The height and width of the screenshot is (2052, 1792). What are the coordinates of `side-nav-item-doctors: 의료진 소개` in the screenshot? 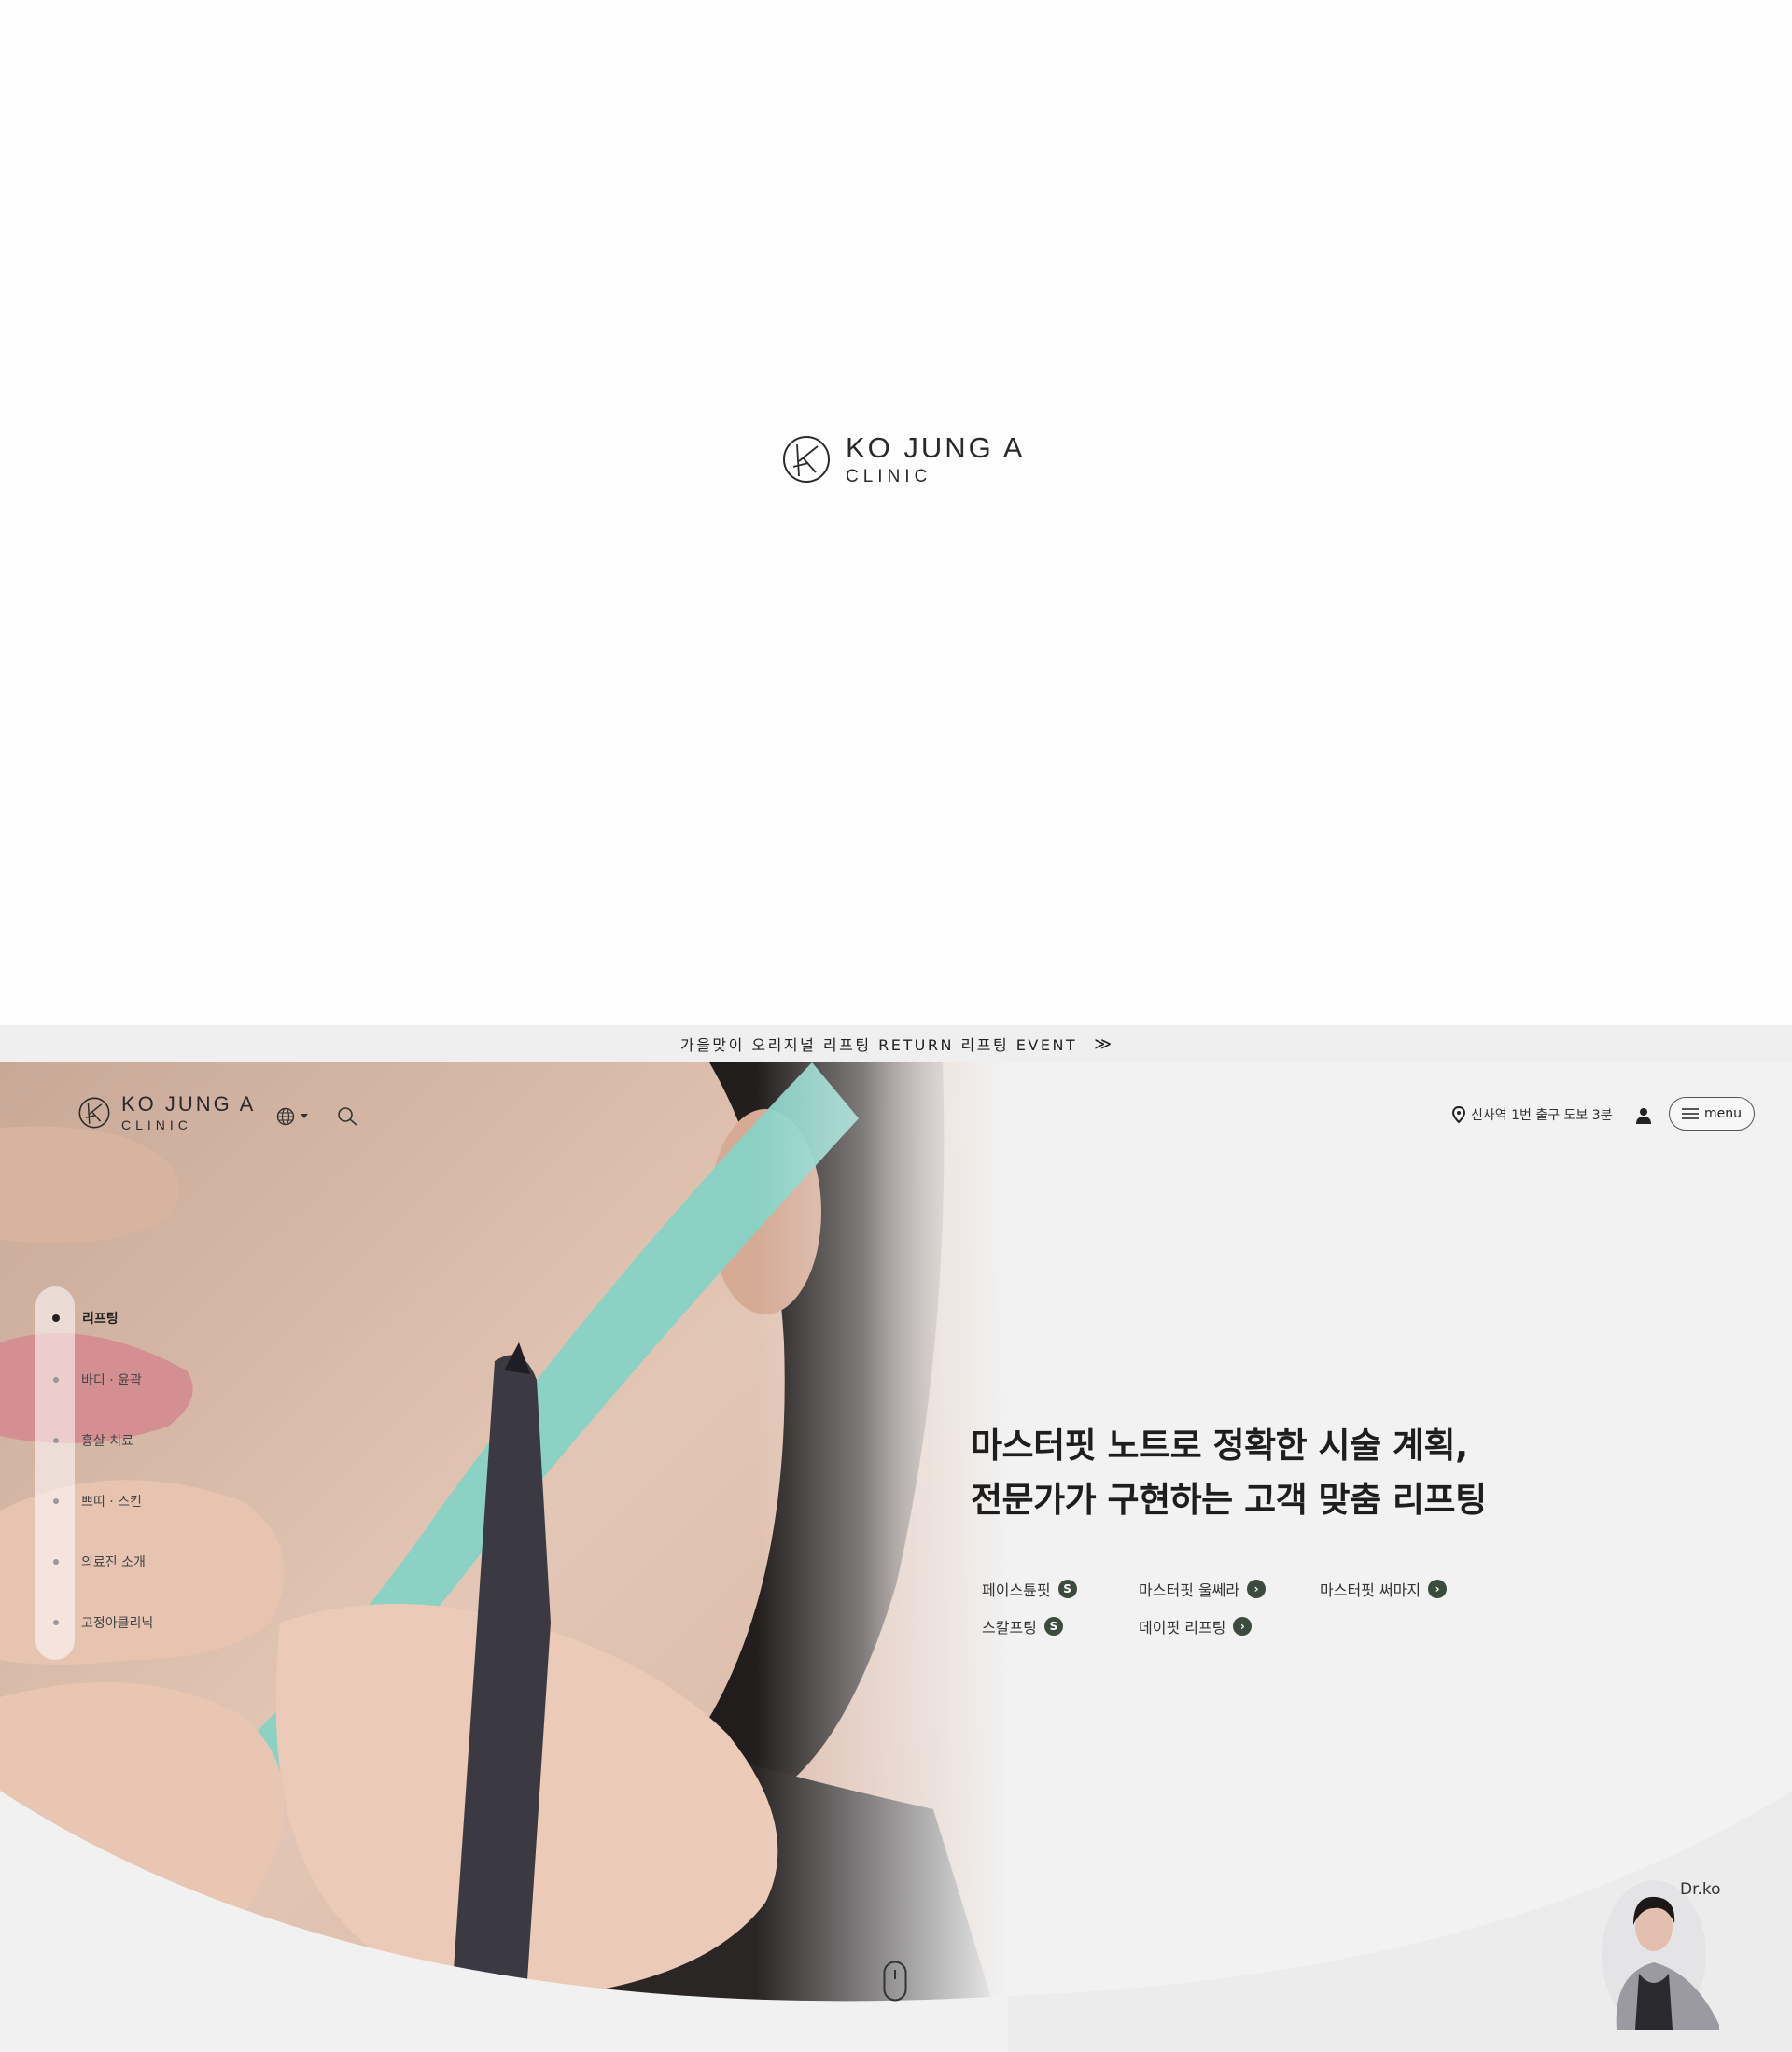 It's located at (99, 1562).